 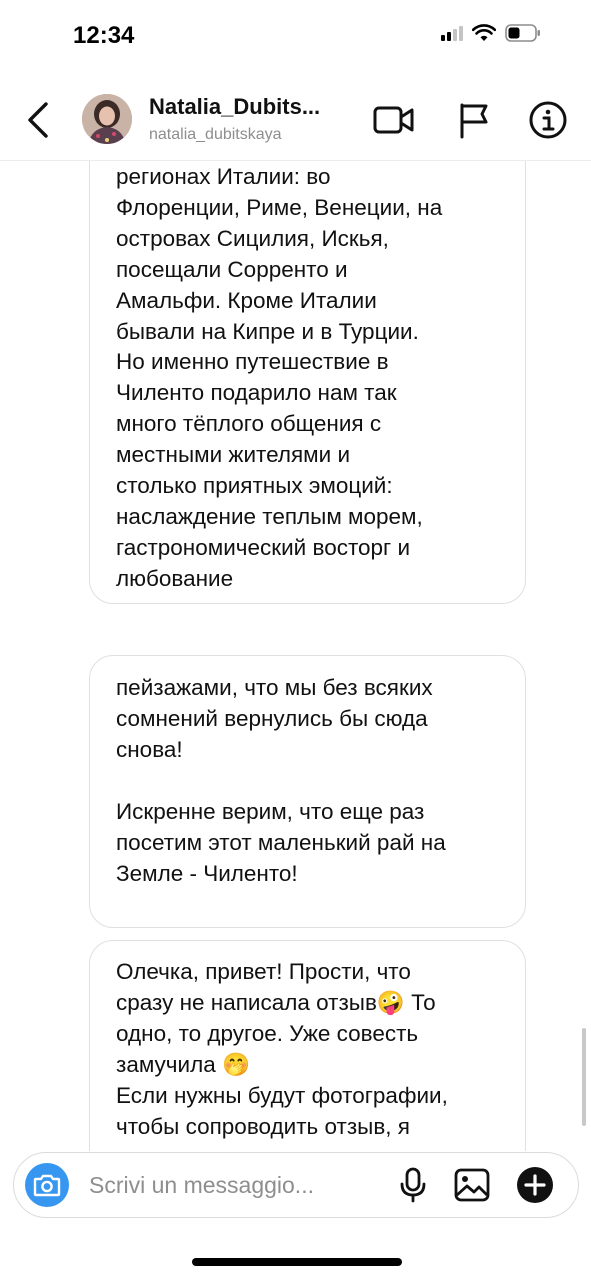 I want to click on battery-icon, so click(x=522, y=33).